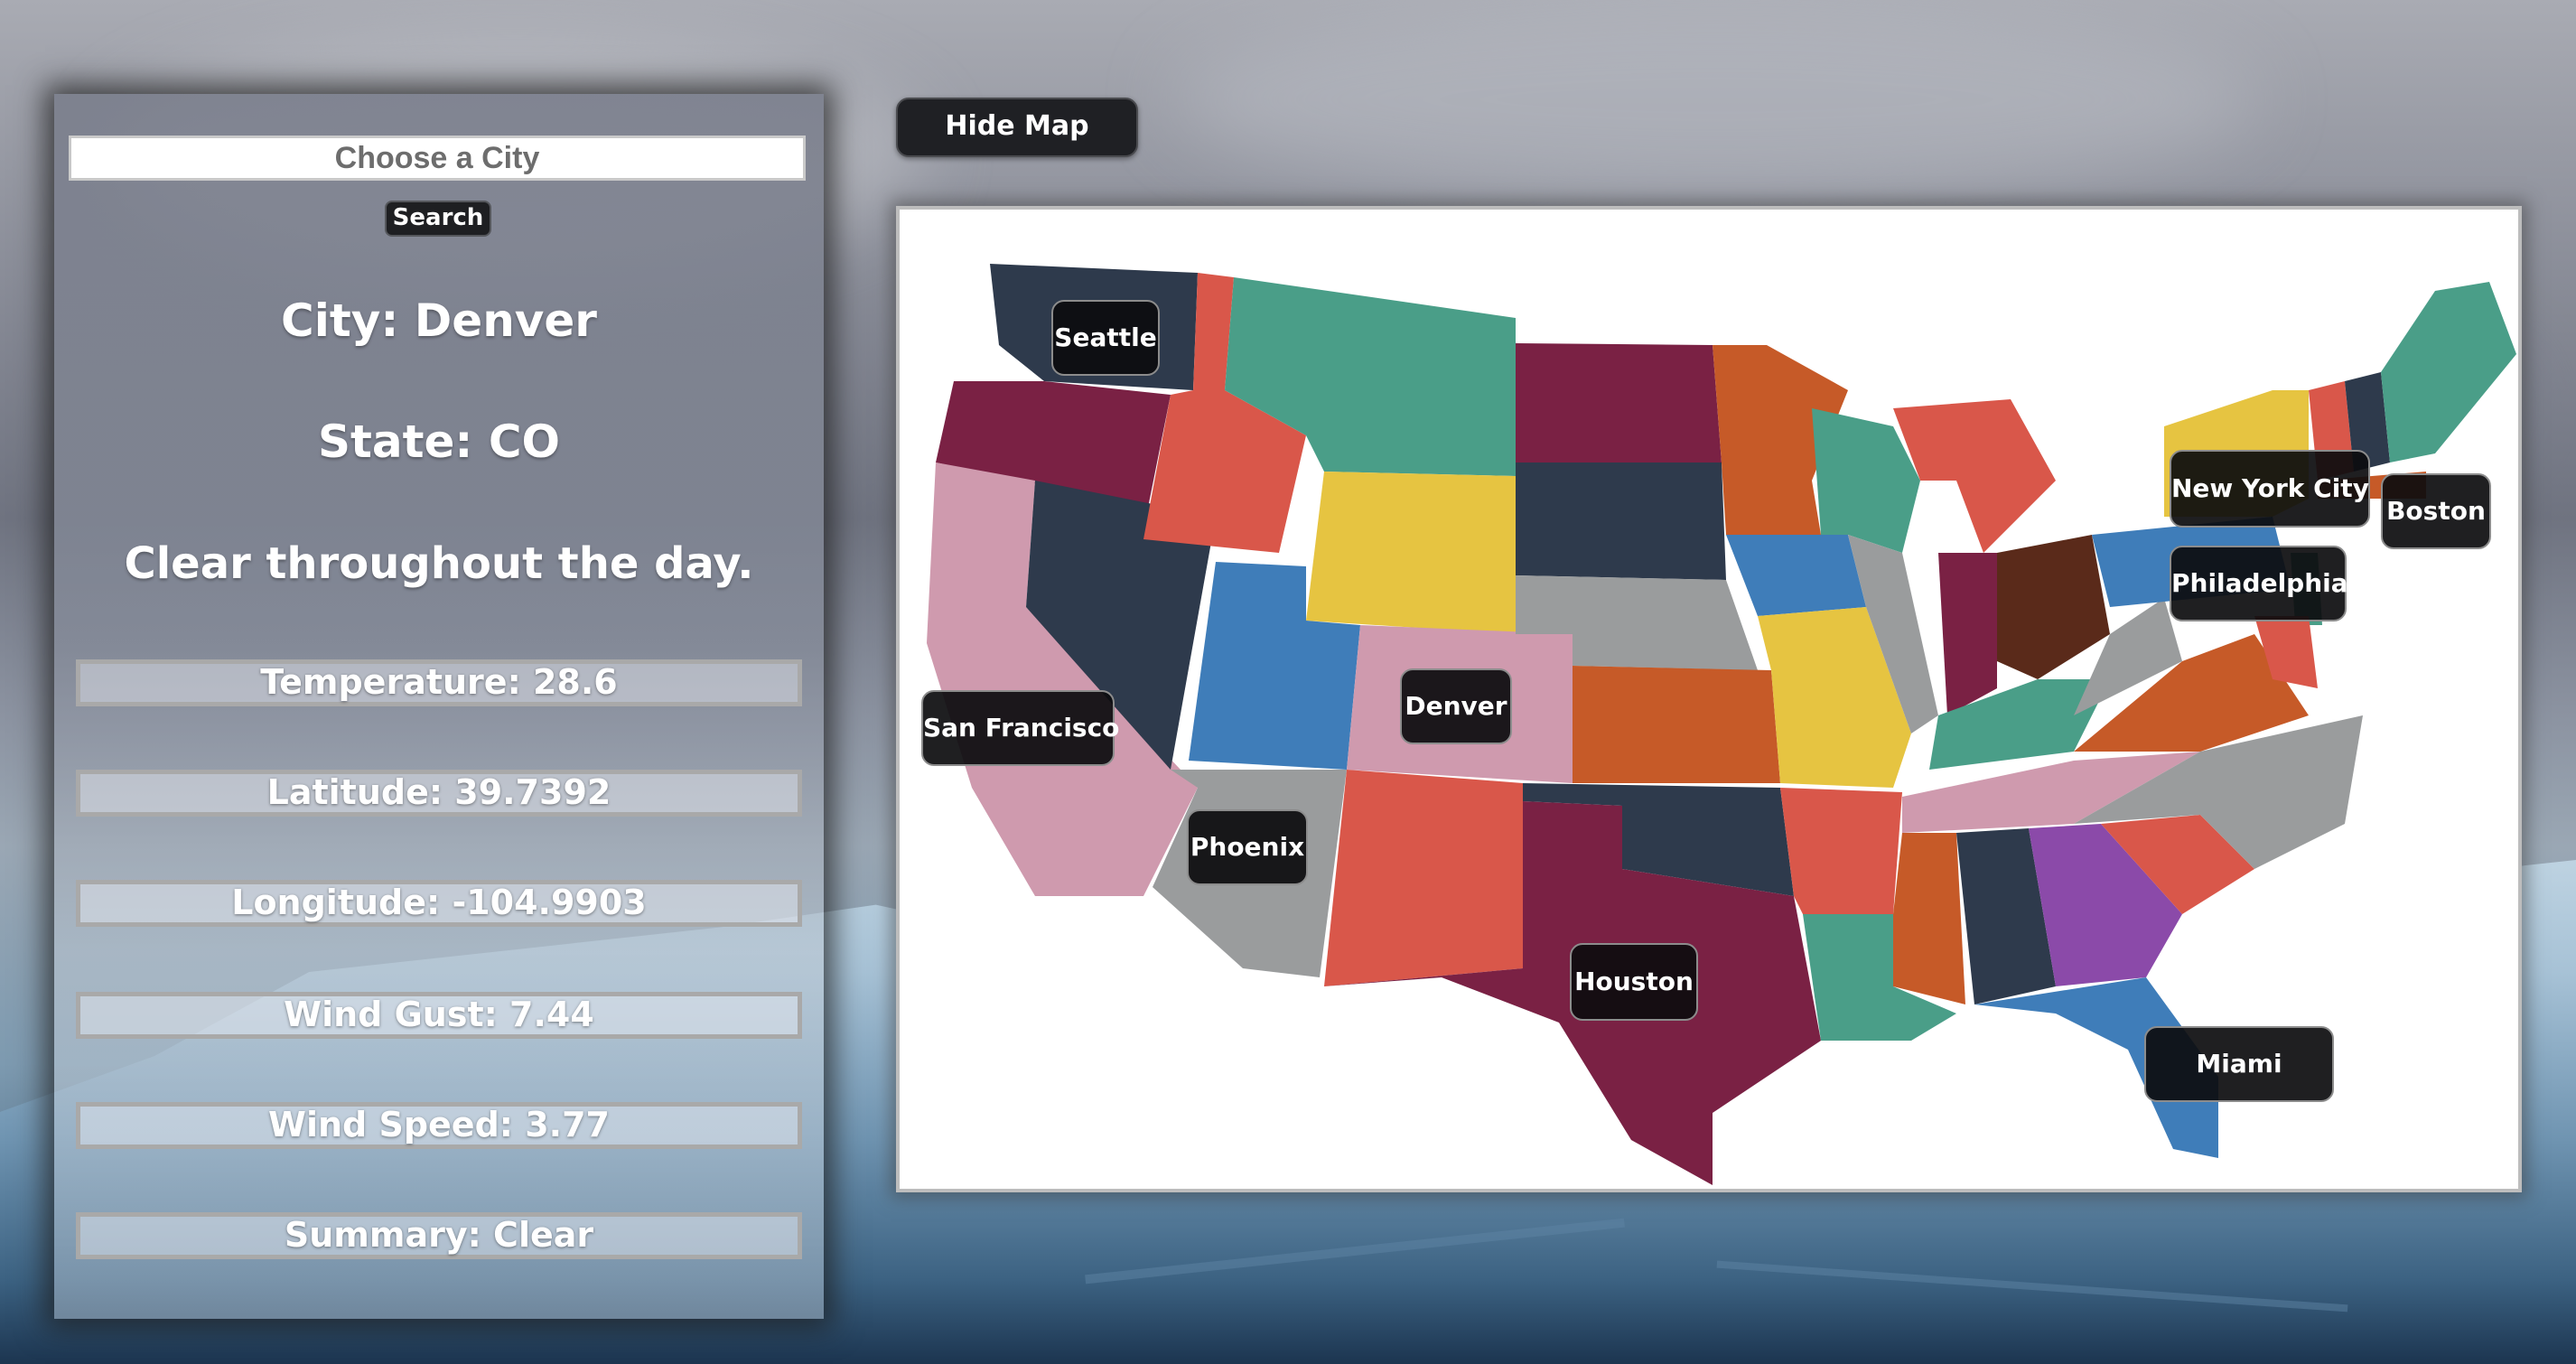 This screenshot has height=1364, width=2576. What do you see at coordinates (439, 682) in the screenshot?
I see `temperature-stat: Temperature: 28.6` at bounding box center [439, 682].